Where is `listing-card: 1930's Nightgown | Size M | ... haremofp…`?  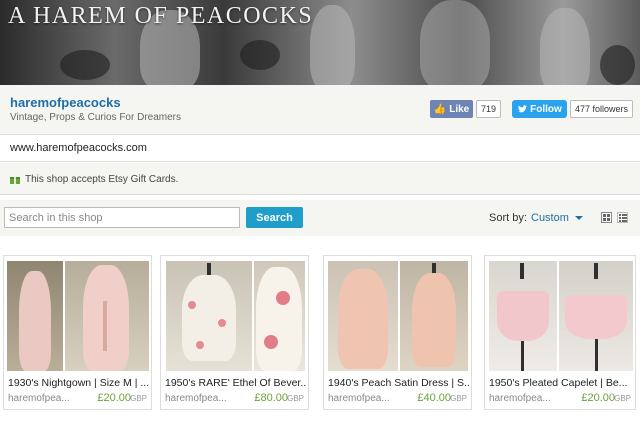 listing-card: 1930's Nightgown | Size M | ... haremofp… is located at coordinates (77, 332).